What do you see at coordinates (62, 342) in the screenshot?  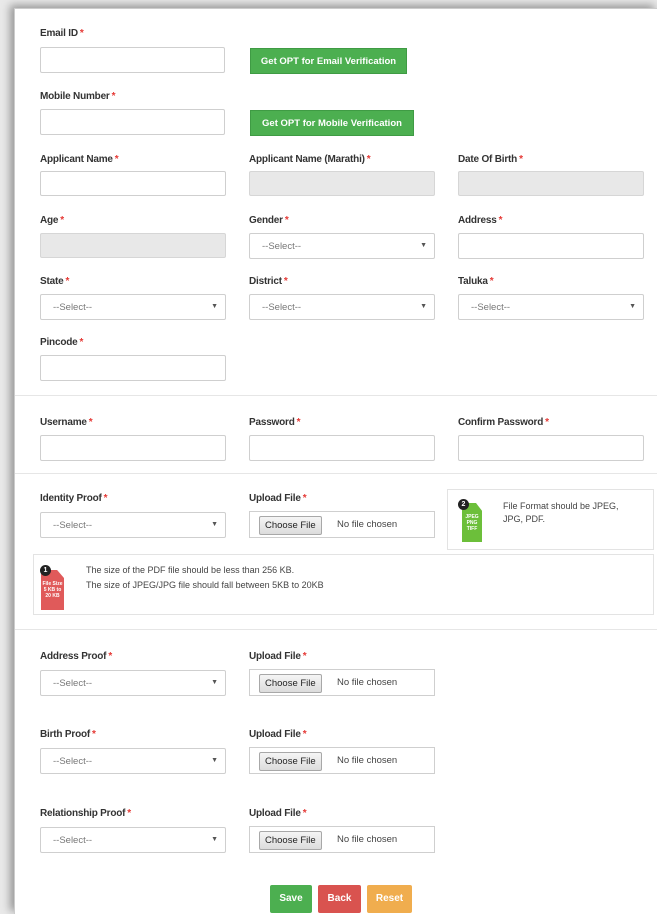 I see `pincode-label: Pincode *` at bounding box center [62, 342].